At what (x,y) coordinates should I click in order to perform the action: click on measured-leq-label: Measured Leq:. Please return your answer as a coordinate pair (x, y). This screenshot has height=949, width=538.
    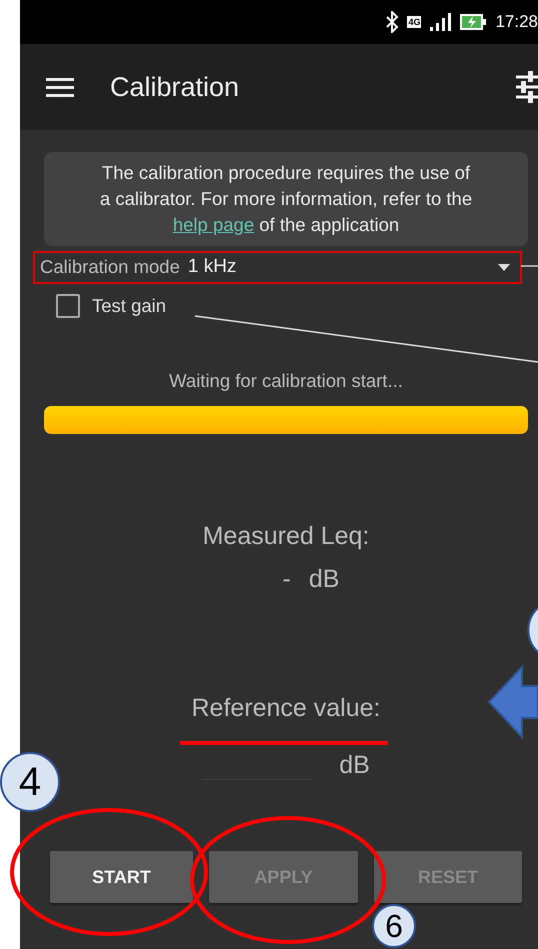
    Looking at the image, I should click on (286, 536).